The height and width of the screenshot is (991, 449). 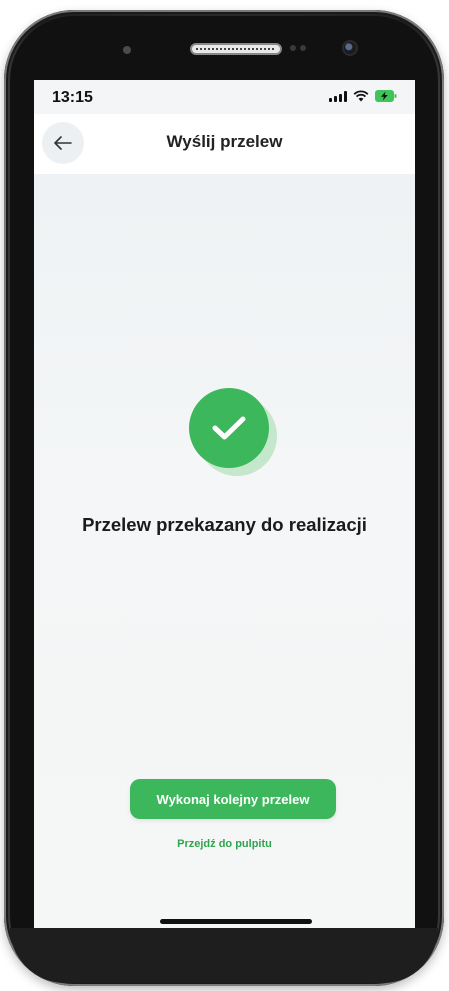 I want to click on checkmark-circle-icon, so click(x=229, y=428).